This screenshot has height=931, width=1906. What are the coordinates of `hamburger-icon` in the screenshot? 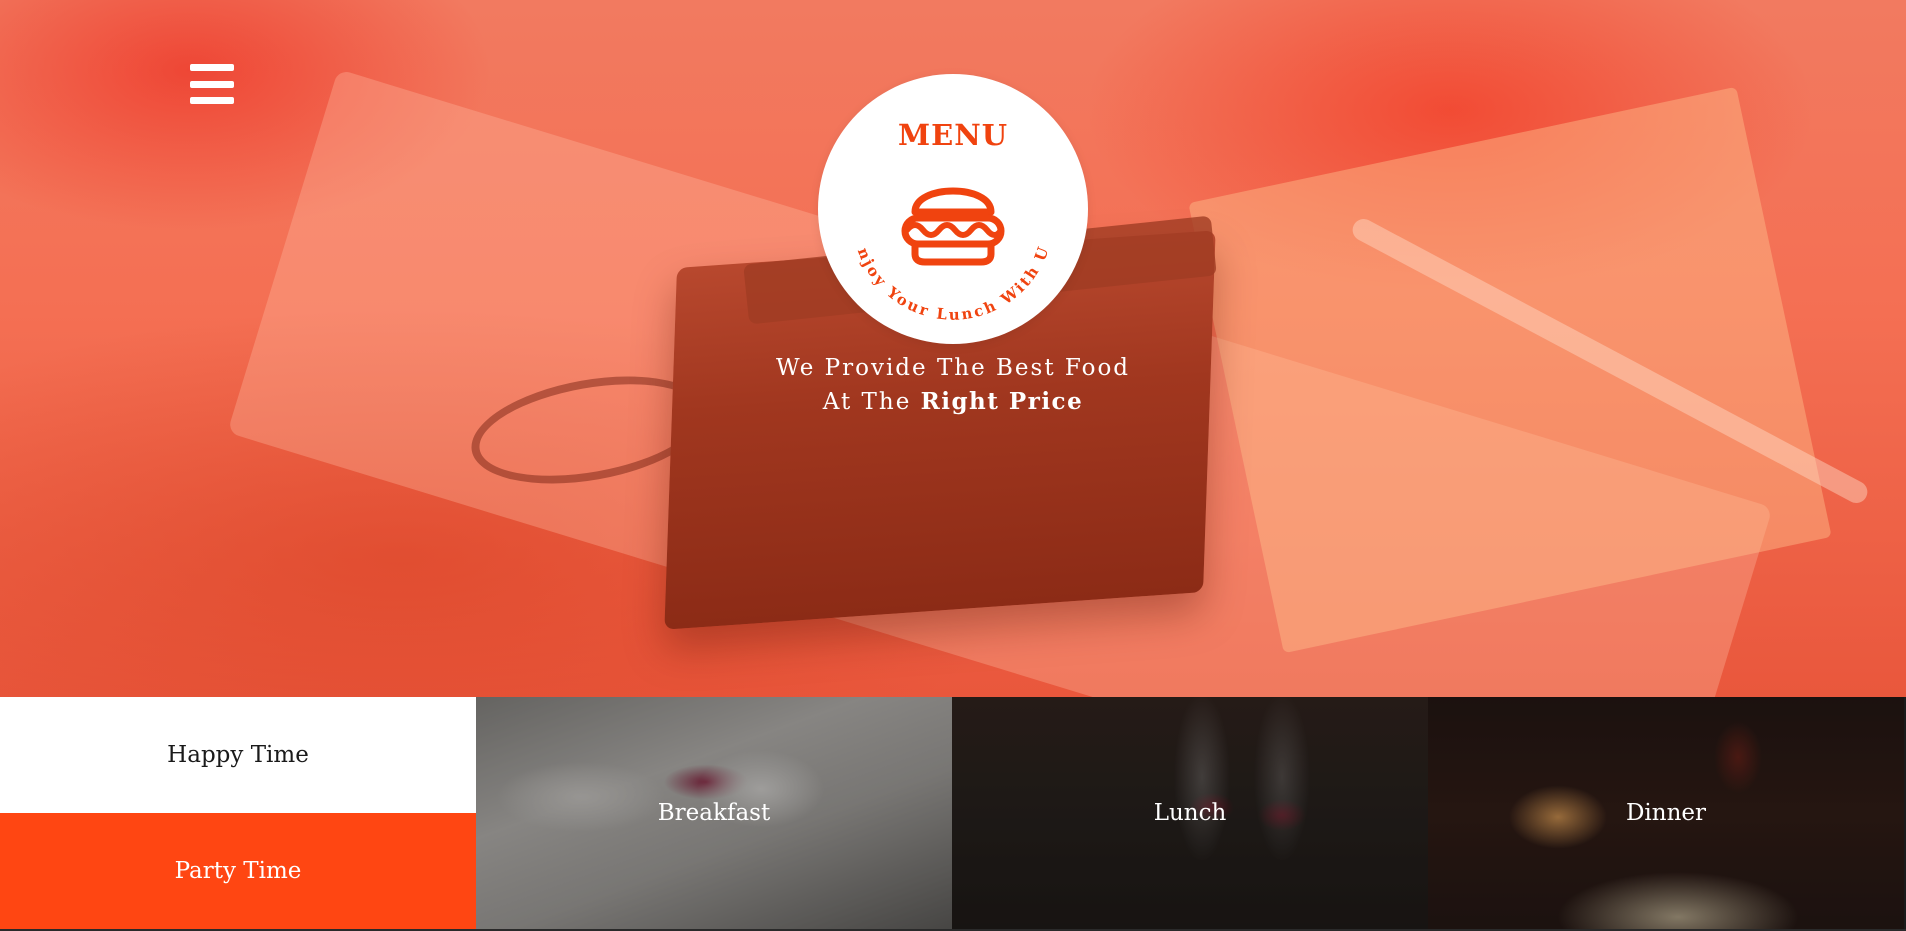 It's located at (212, 84).